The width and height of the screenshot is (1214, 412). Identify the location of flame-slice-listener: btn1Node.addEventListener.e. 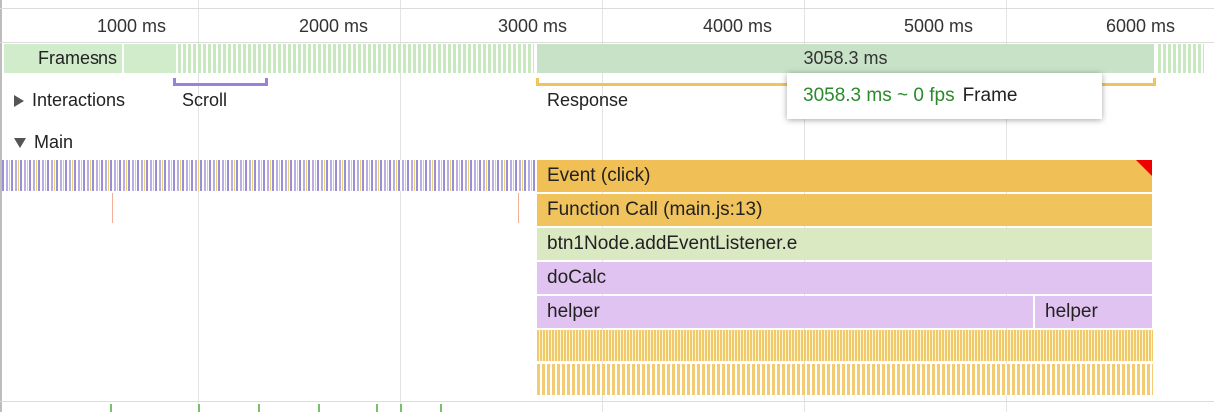
(845, 244).